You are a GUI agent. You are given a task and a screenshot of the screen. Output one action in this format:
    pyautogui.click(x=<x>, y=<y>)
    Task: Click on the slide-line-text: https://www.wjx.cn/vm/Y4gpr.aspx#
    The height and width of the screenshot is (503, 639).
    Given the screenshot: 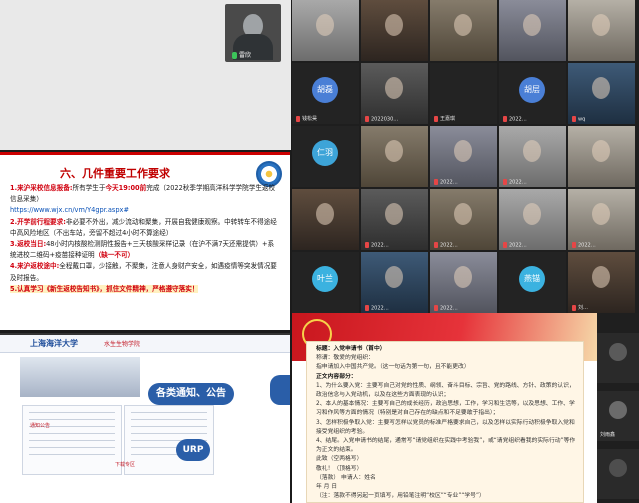 What is the action you would take?
    pyautogui.click(x=69, y=210)
    